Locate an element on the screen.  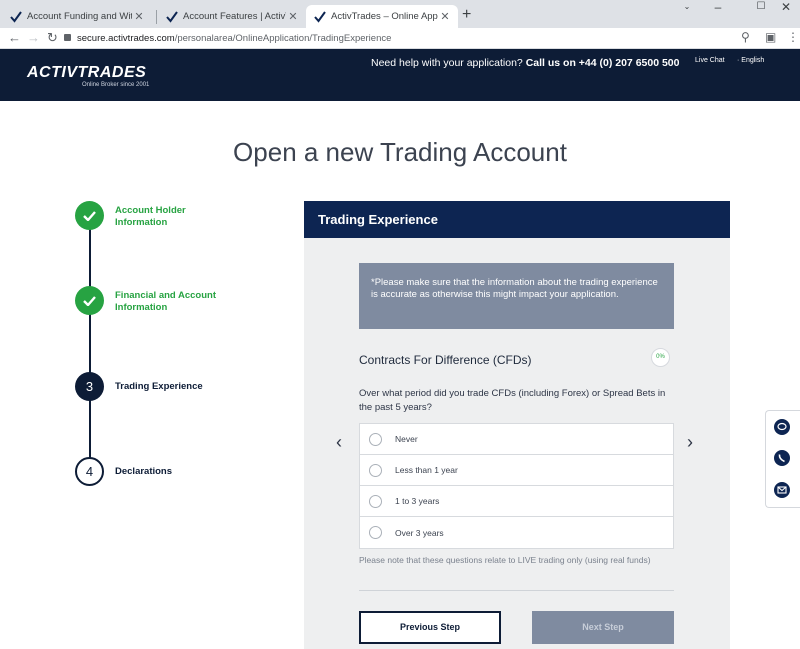
step-2-check-icon is located at coordinates (89, 300).